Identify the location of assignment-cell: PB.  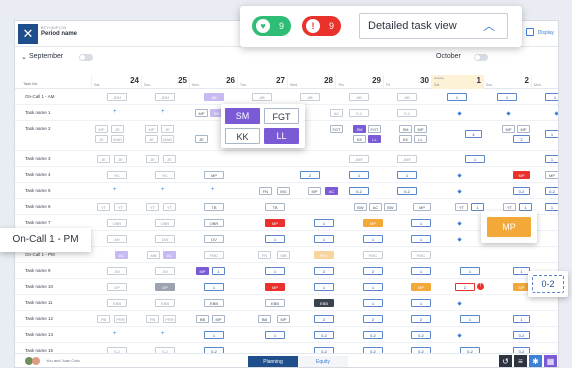
(103, 319).